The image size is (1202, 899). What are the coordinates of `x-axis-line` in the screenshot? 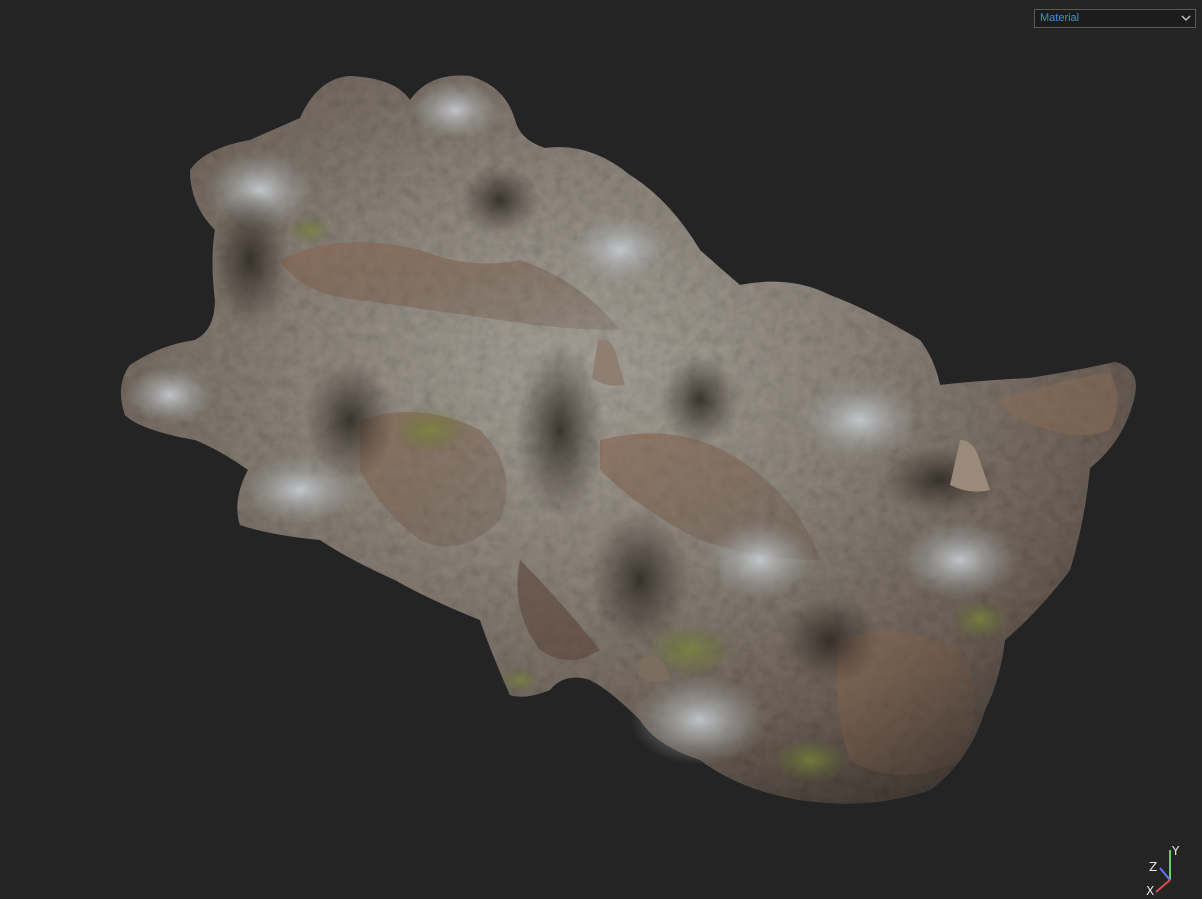 It's located at (1163, 886).